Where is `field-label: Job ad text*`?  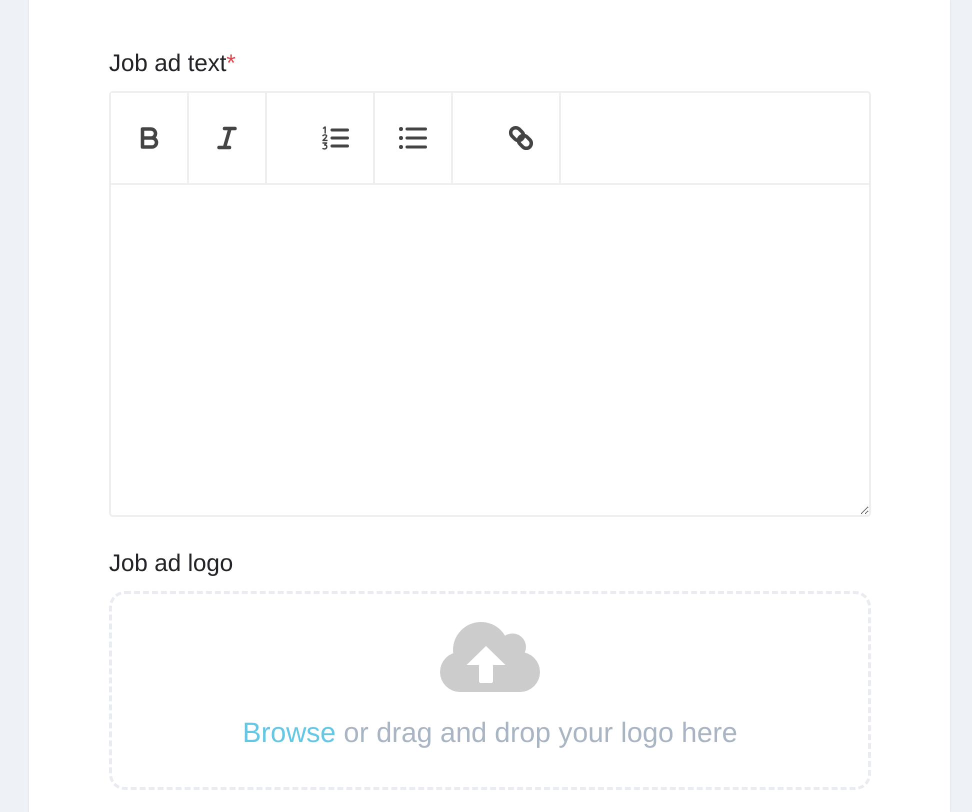
field-label: Job ad text* is located at coordinates (172, 64).